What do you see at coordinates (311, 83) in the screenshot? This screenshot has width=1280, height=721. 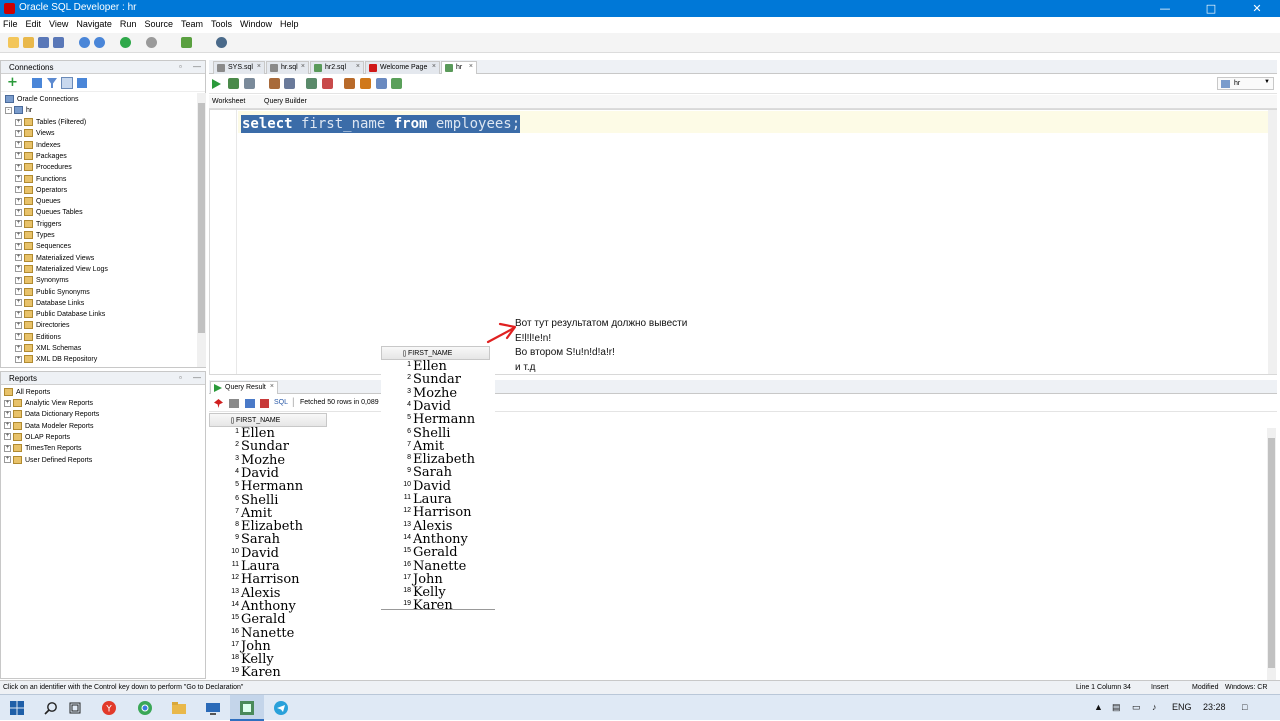 I see `autotrace-icon` at bounding box center [311, 83].